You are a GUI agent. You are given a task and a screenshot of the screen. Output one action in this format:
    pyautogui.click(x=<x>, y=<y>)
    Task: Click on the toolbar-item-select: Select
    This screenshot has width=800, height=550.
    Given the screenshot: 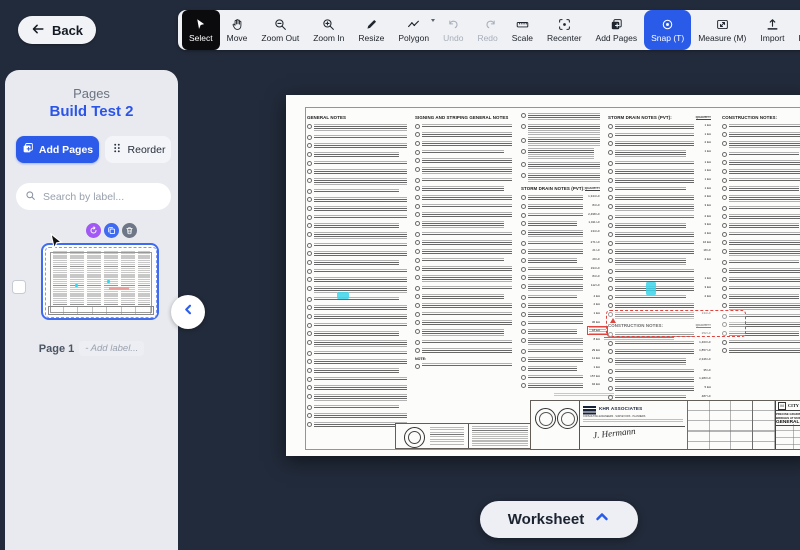 What is the action you would take?
    pyautogui.click(x=201, y=30)
    